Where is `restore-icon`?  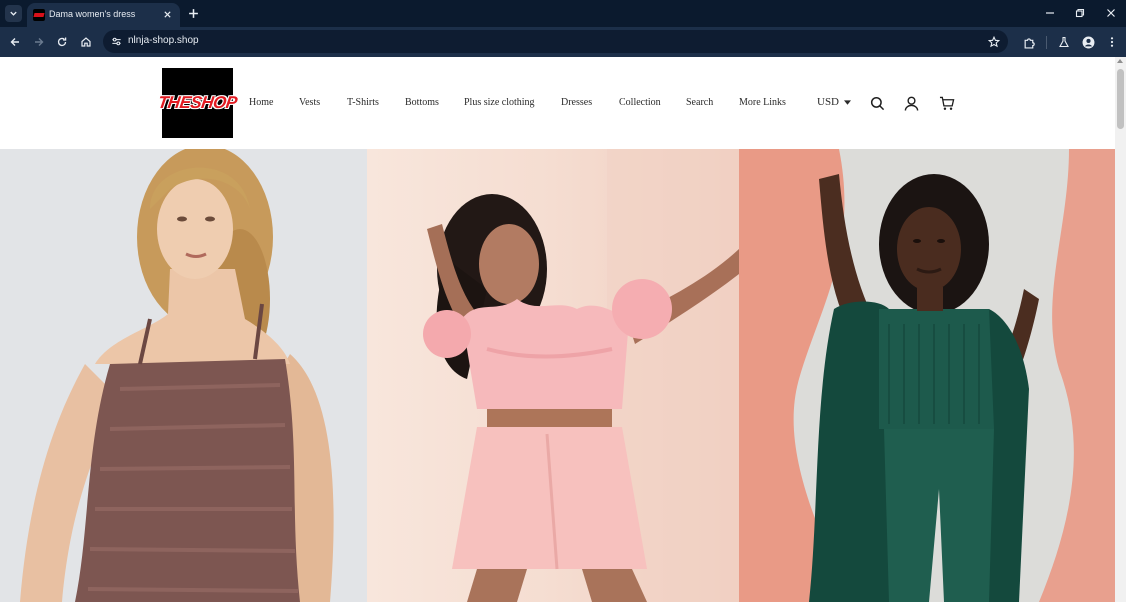 restore-icon is located at coordinates (1080, 13).